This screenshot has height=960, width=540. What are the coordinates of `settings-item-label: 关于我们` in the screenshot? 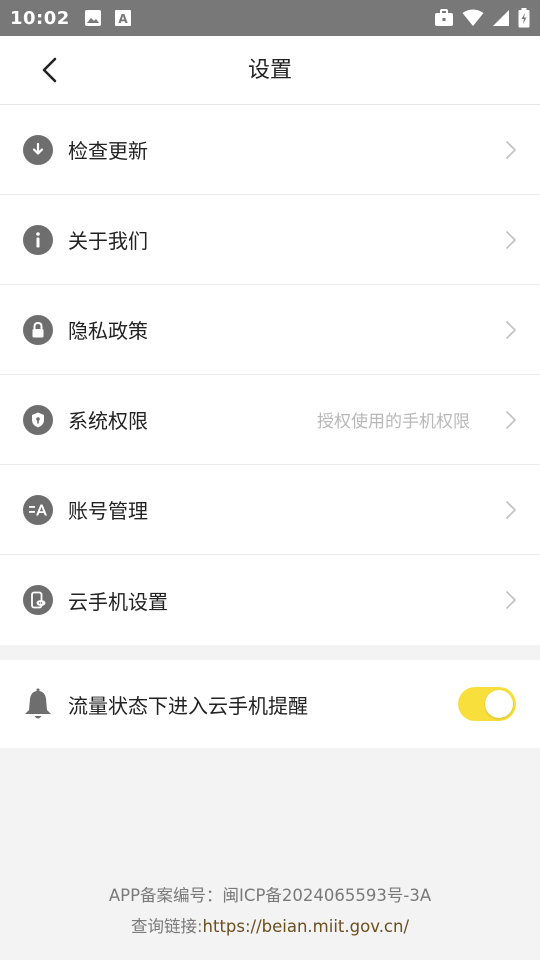 It's located at (108, 241).